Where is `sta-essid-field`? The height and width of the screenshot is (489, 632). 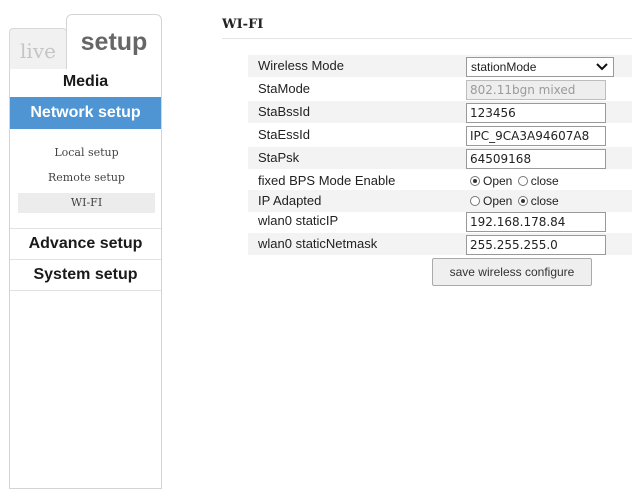
sta-essid-field is located at coordinates (536, 136).